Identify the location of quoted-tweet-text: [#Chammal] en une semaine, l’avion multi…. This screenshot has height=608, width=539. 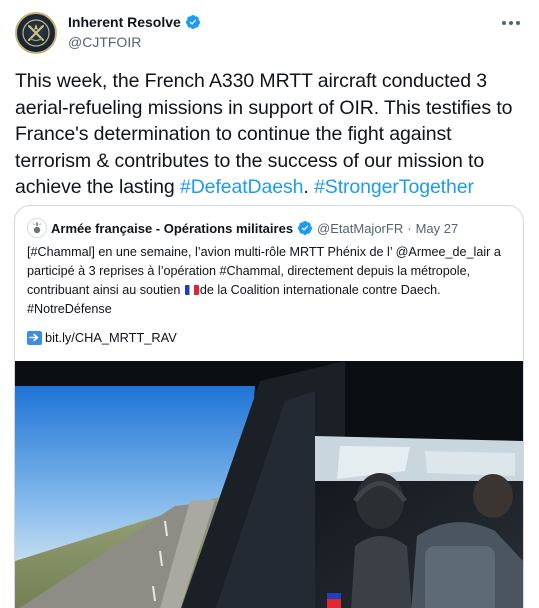
(271, 281).